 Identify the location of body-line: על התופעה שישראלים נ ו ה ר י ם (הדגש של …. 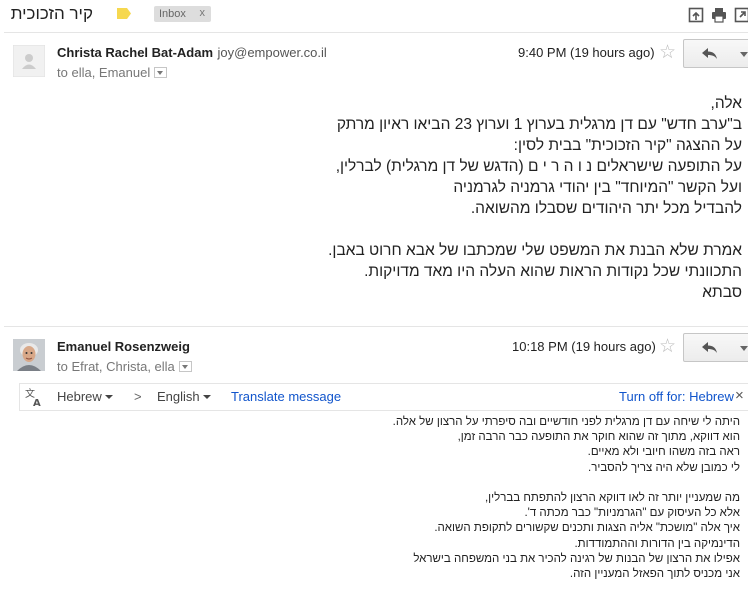
(538, 166).